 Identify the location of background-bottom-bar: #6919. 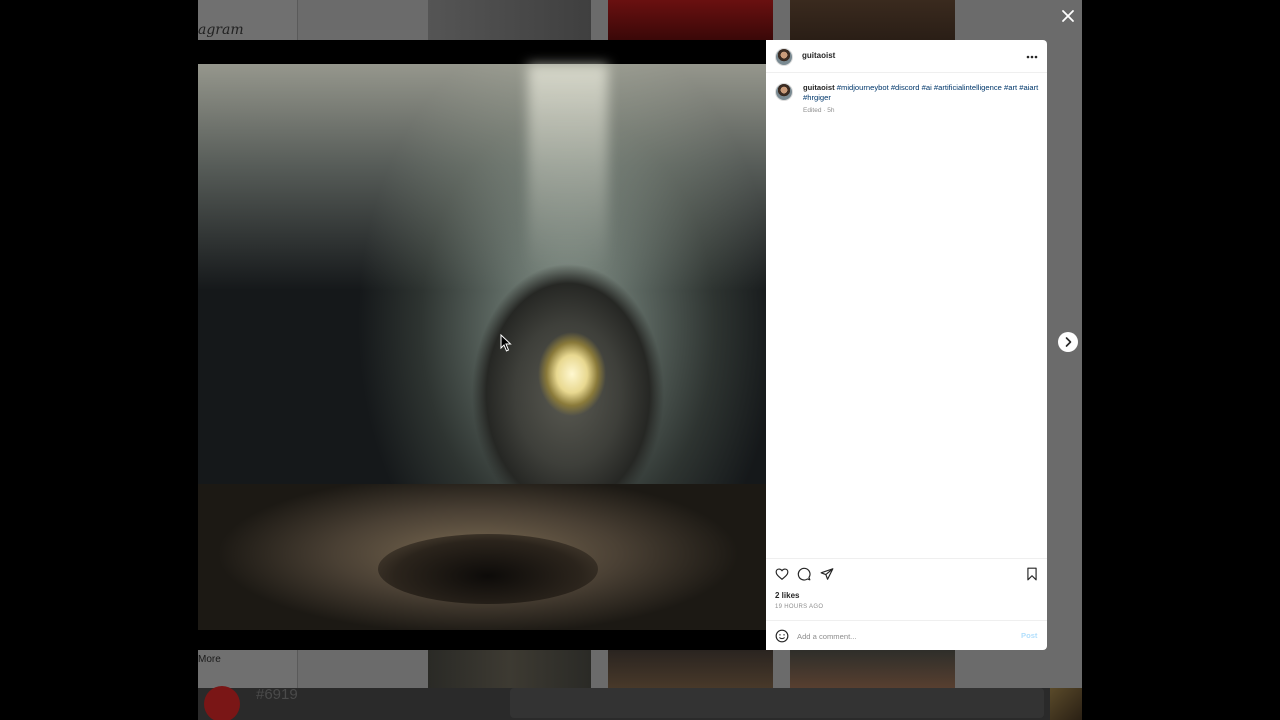
(640, 703).